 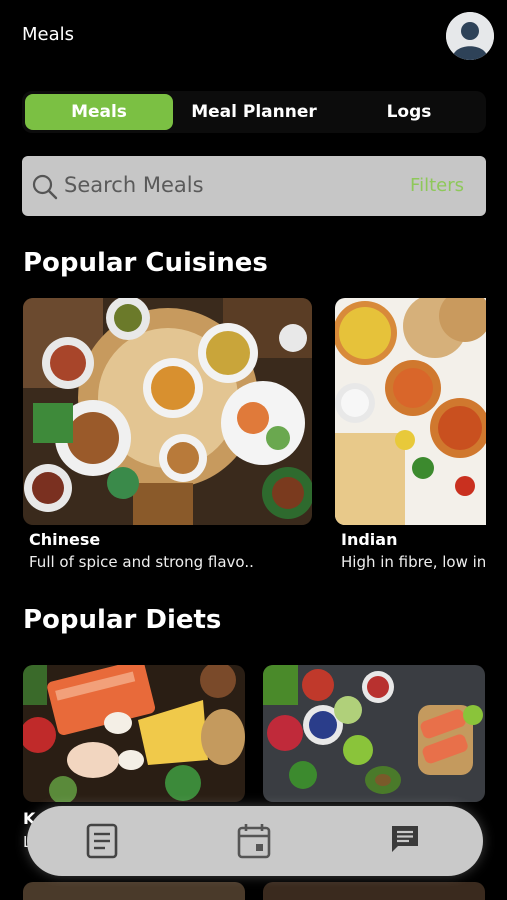 I want to click on top-bar: Meals, so click(x=253, y=36).